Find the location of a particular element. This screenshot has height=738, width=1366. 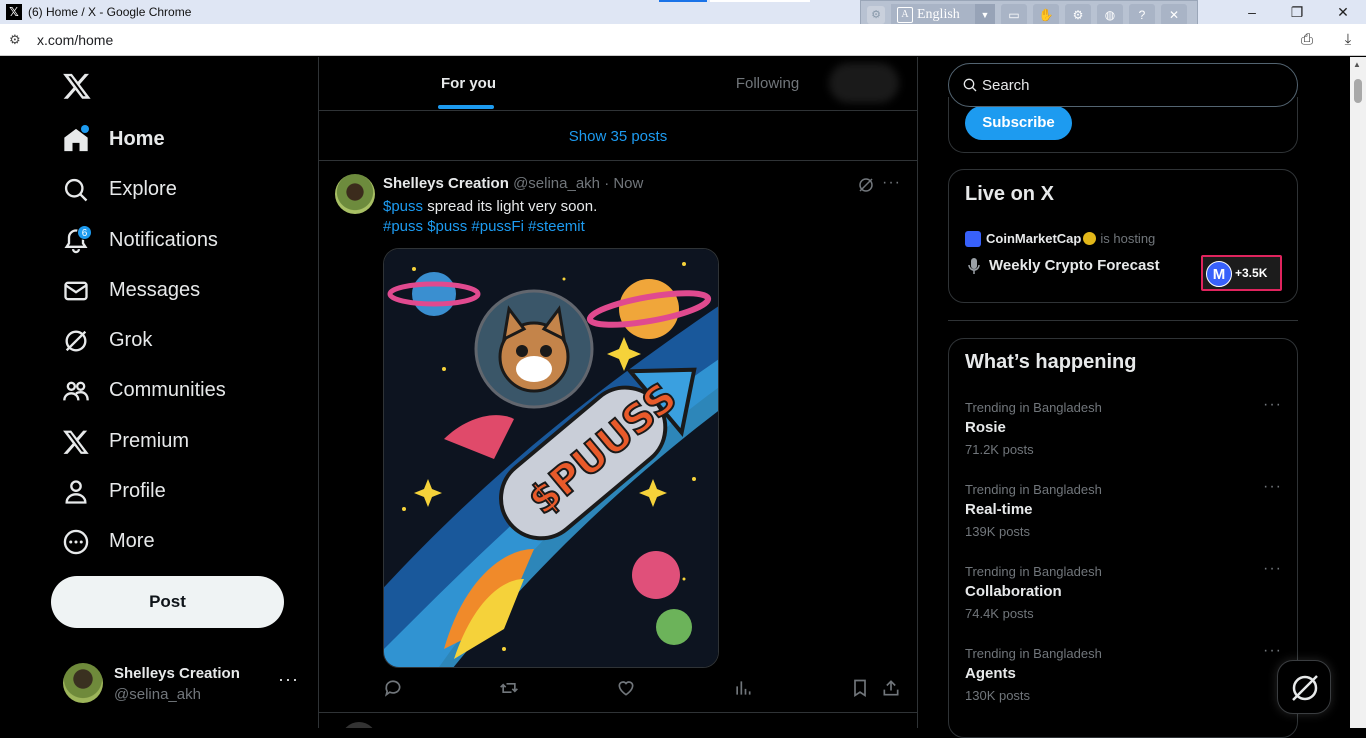

coinmarketcap-logo-icon is located at coordinates (973, 239).